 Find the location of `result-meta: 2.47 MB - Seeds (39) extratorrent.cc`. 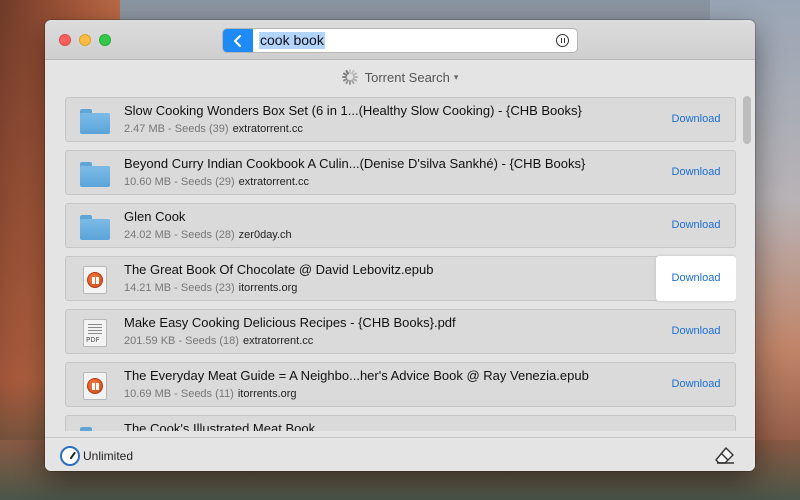

result-meta: 2.47 MB - Seeds (39) extratorrent.cc is located at coordinates (213, 129).